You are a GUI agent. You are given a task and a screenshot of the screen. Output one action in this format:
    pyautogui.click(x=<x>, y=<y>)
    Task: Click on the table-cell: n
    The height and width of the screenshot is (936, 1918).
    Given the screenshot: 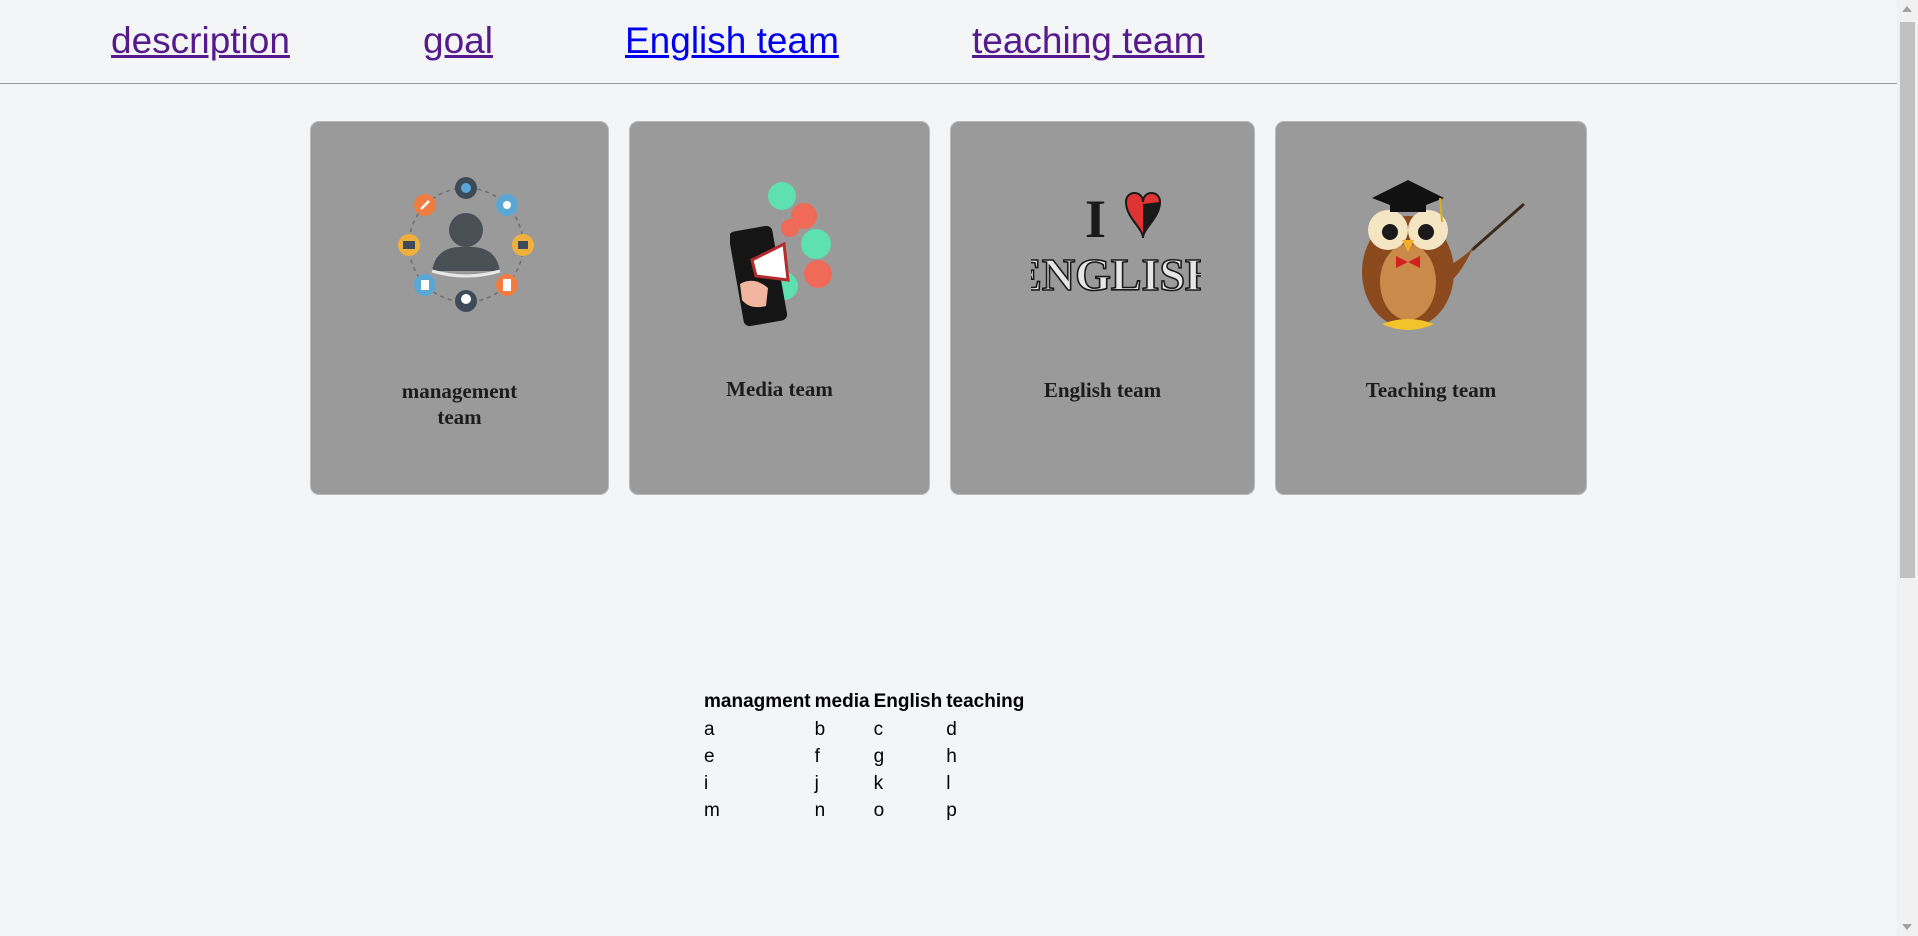 What is the action you would take?
    pyautogui.click(x=820, y=810)
    